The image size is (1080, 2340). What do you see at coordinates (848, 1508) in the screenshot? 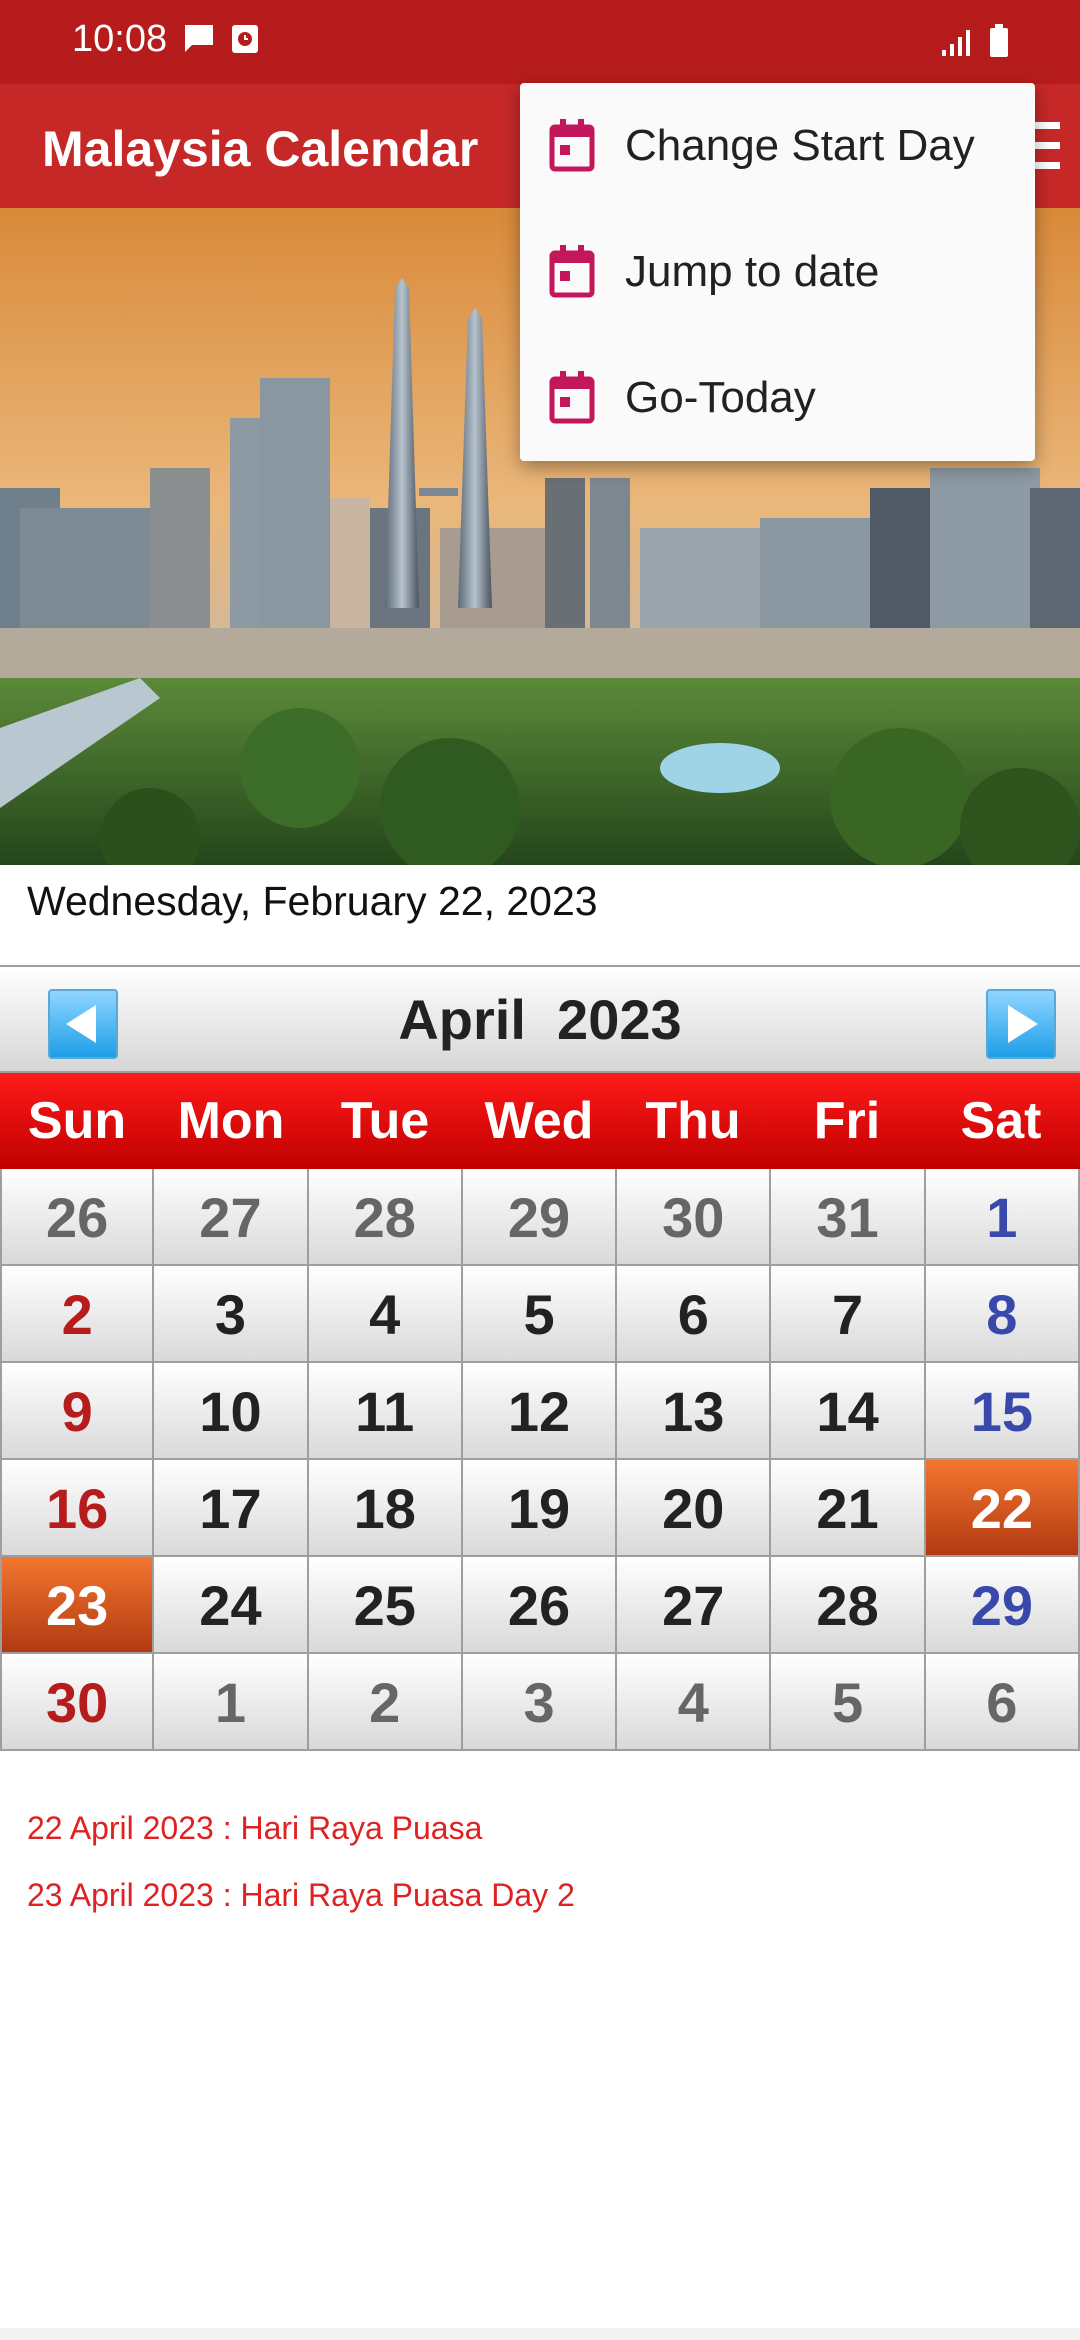
I see `day-cell: 21` at bounding box center [848, 1508].